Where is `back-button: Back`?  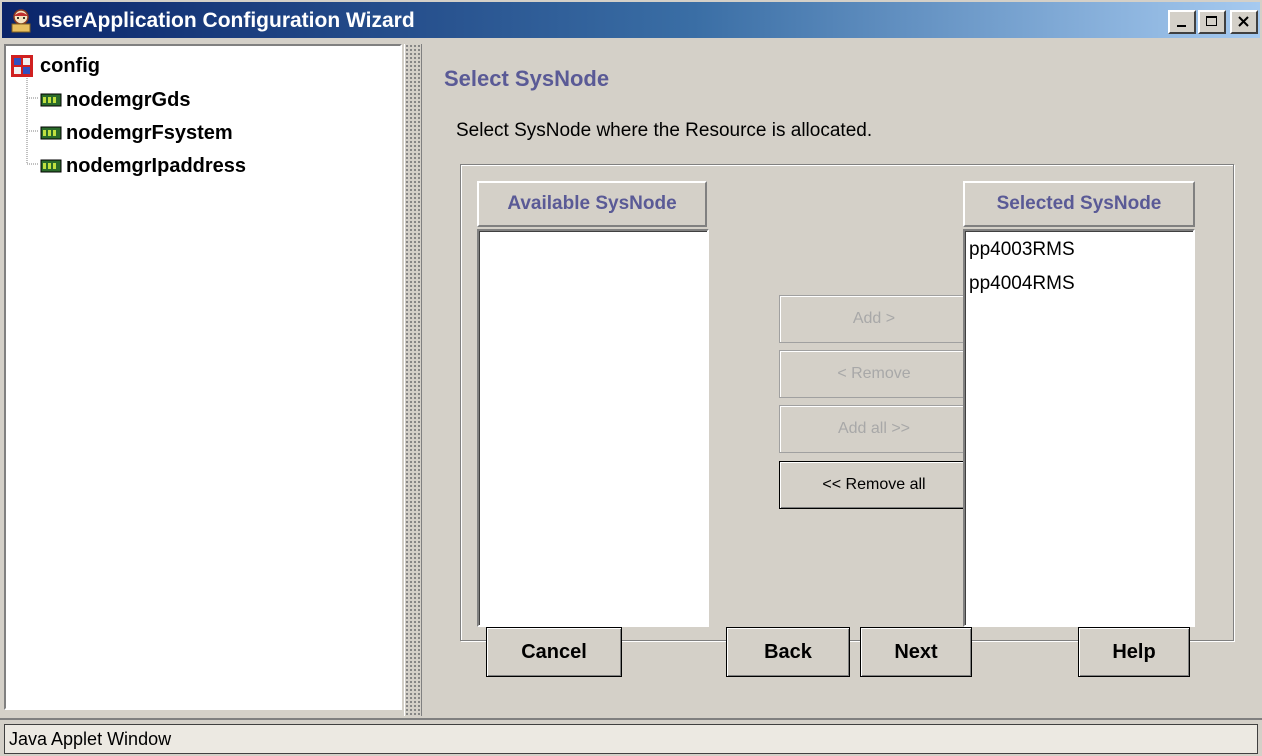
back-button: Back is located at coordinates (788, 652).